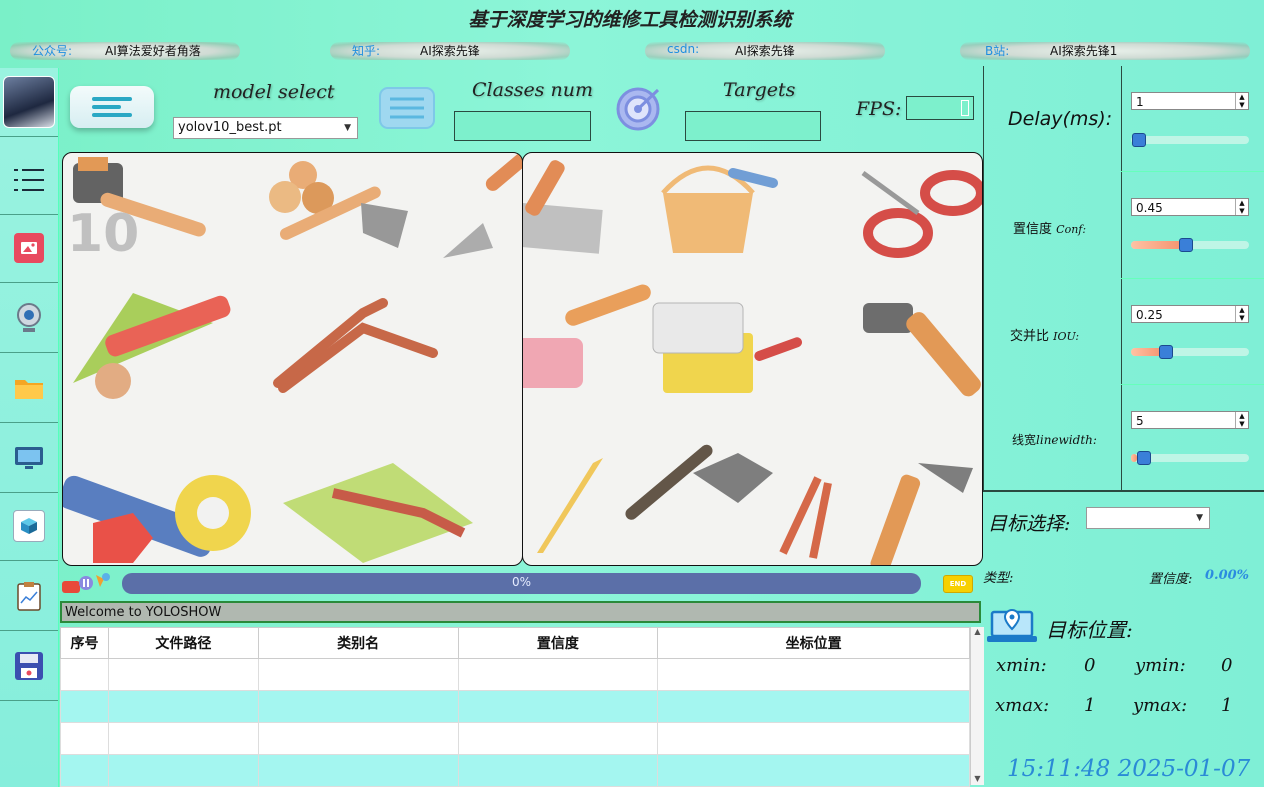 Image resolution: width=1264 pixels, height=787 pixels. Describe the element at coordinates (630, 20) in the screenshot. I see `window-title: 基于深度学习的维修工具检测识别系统` at that location.